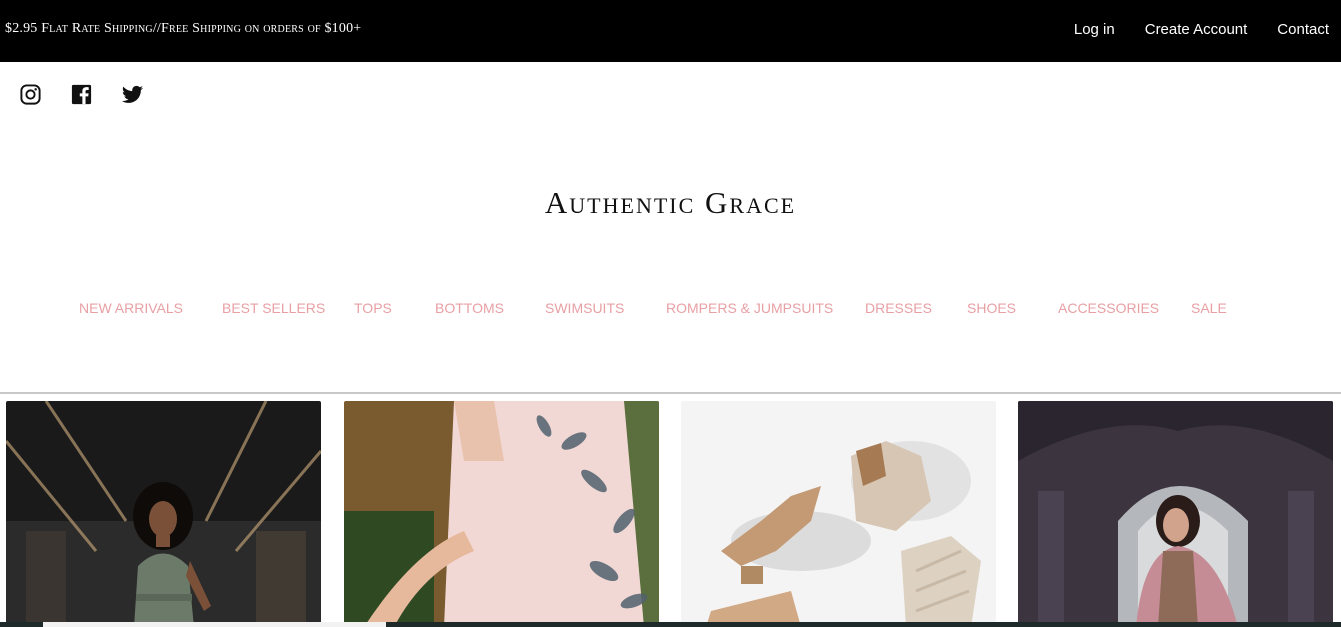 The height and width of the screenshot is (627, 1341). Describe the element at coordinates (1196, 29) in the screenshot. I see `create-account-link: Create Account` at that location.